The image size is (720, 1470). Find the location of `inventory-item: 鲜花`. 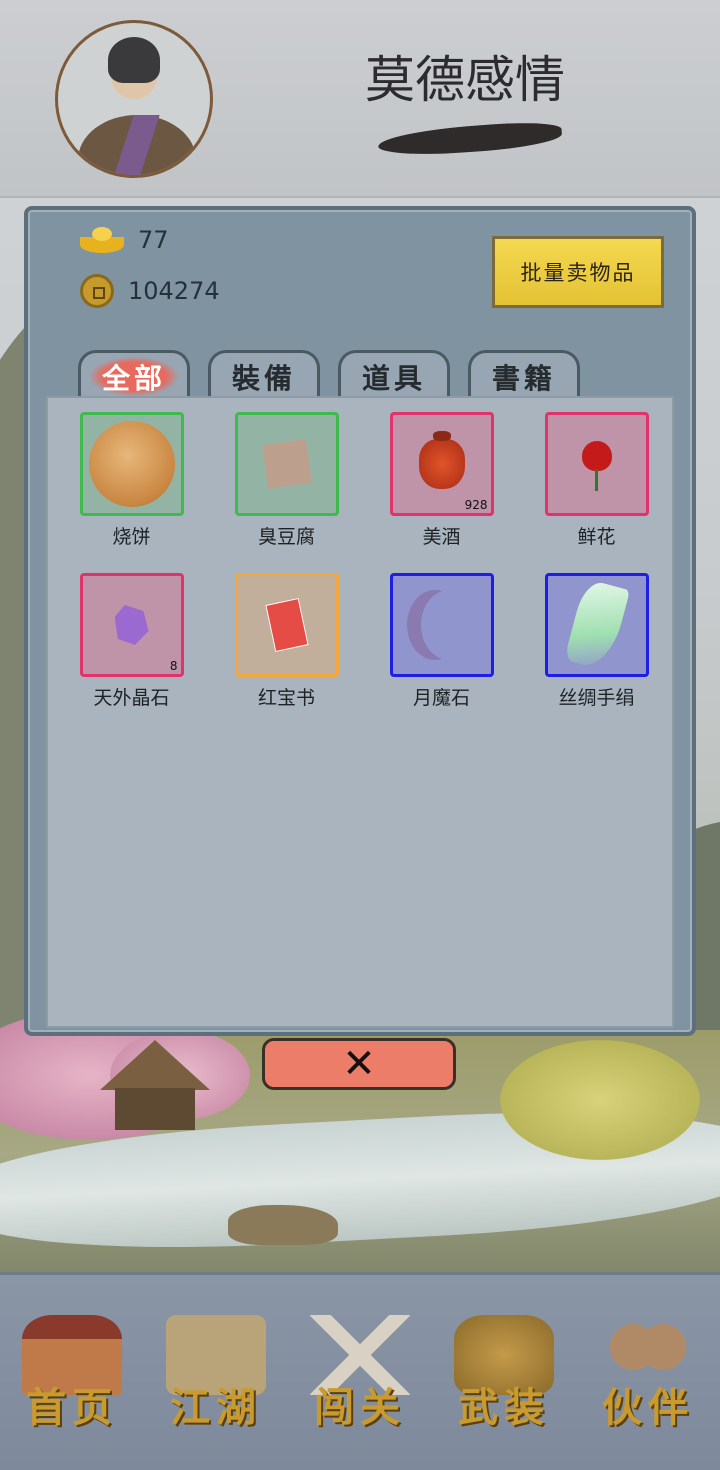

inventory-item: 鲜花 is located at coordinates (596, 480).